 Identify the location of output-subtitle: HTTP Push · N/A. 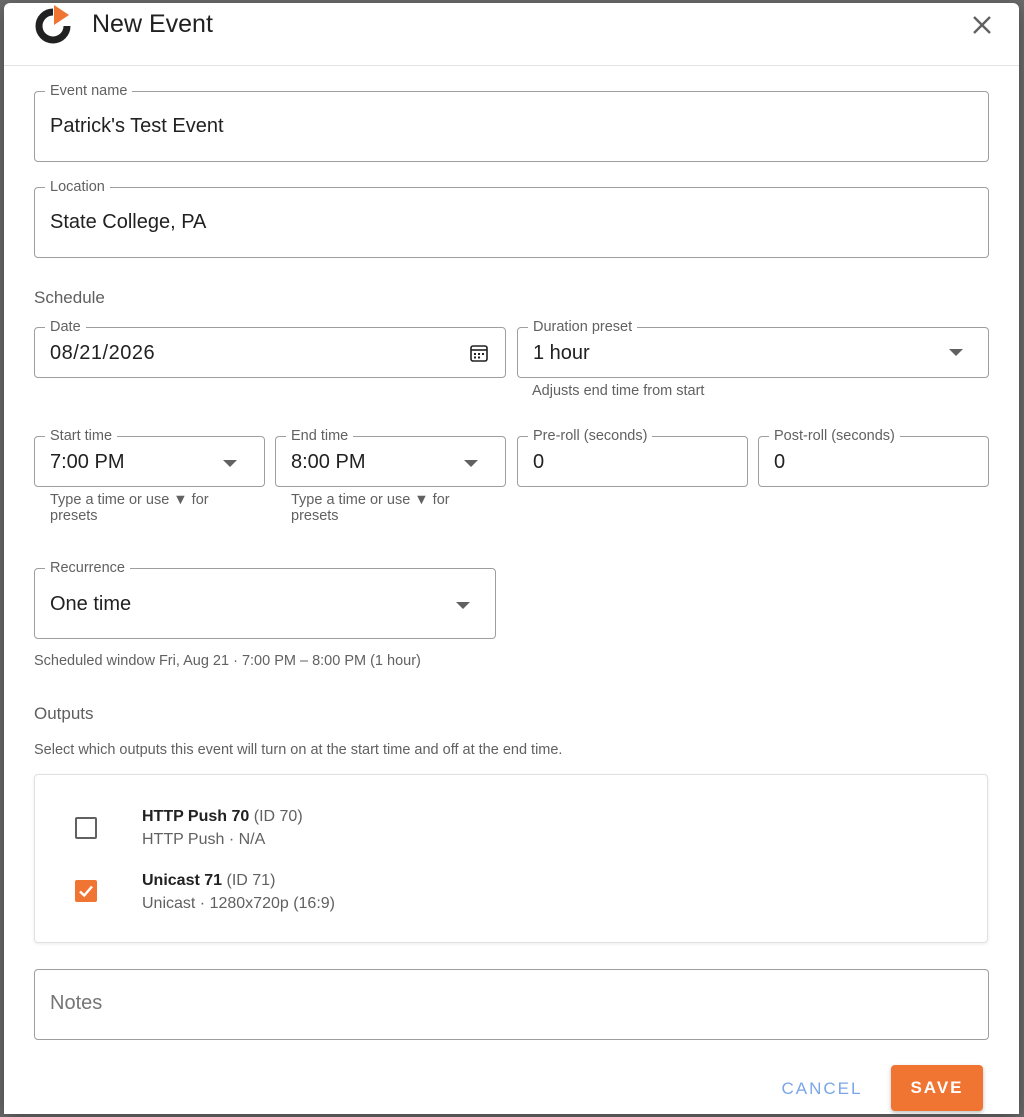
(204, 839).